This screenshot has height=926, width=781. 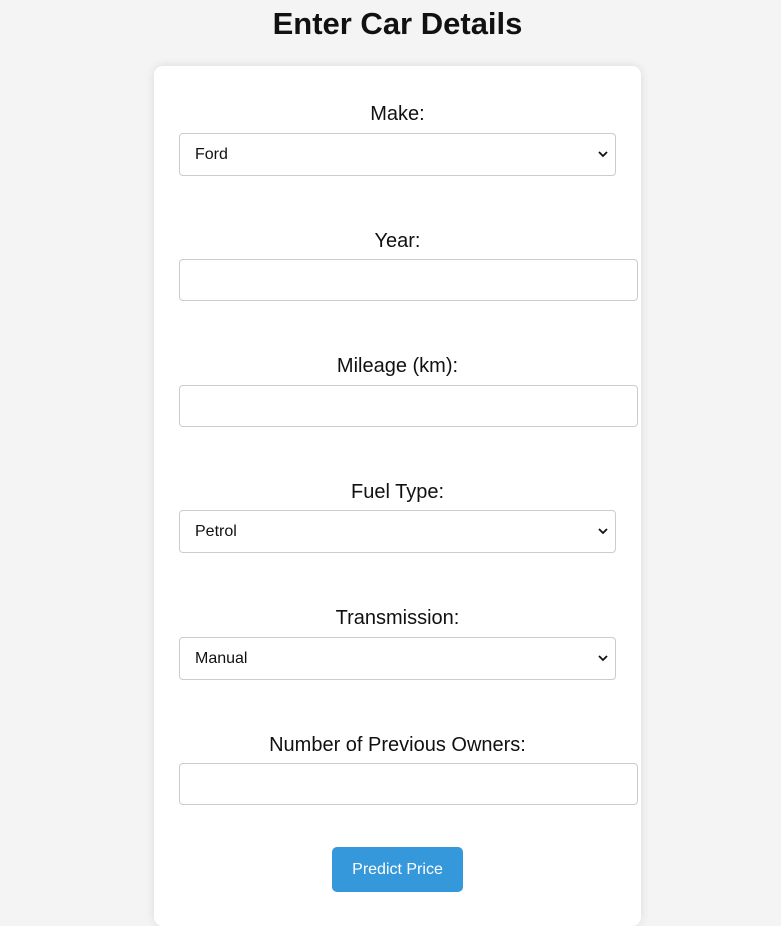 What do you see at coordinates (397, 241) in the screenshot?
I see `year-label: Year:` at bounding box center [397, 241].